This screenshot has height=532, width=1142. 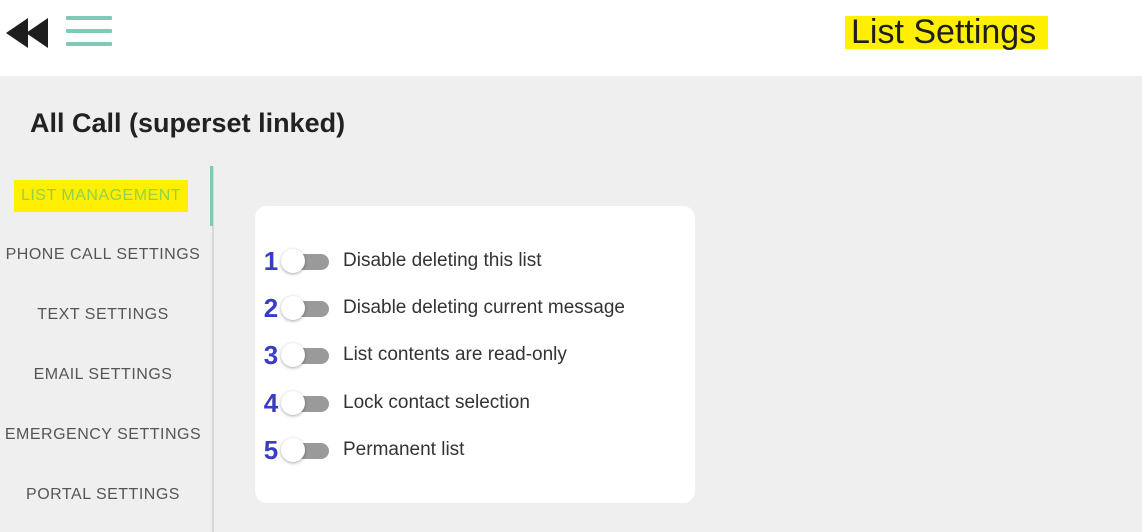 I want to click on annotation-number: 3, so click(x=271, y=355).